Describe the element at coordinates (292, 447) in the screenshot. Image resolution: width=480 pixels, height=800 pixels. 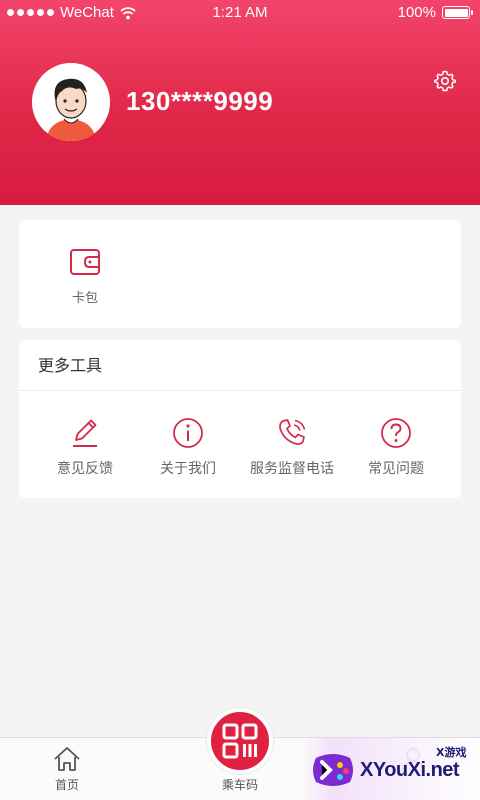
I see `tool-hotline: 服务监督电话` at that location.